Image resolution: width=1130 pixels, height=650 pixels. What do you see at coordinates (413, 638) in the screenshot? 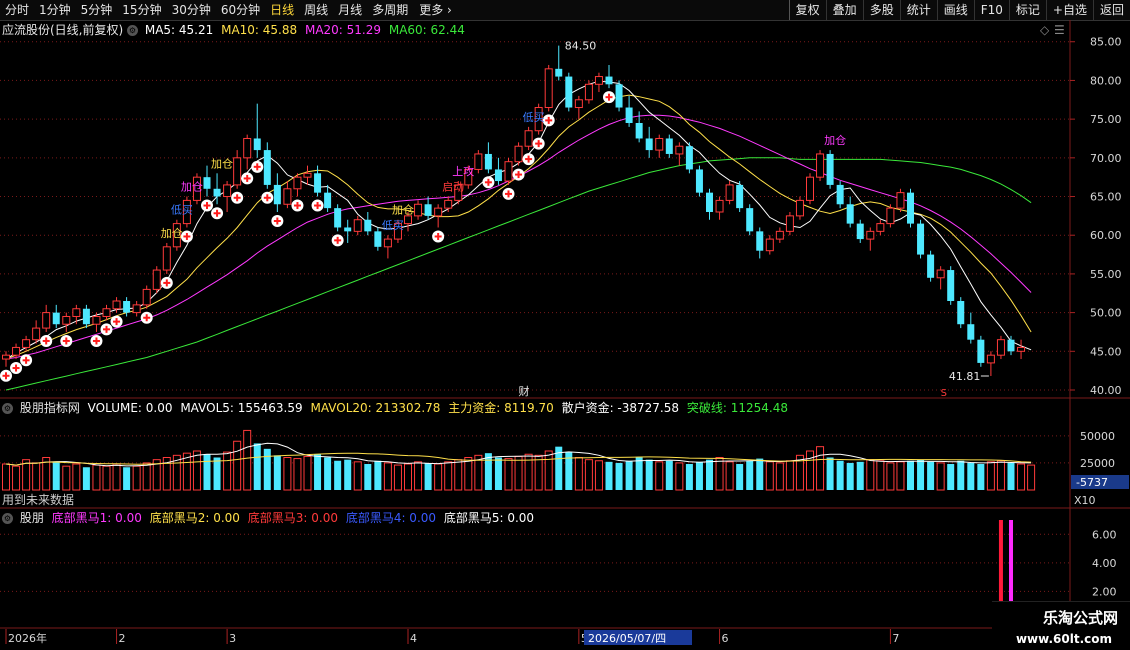
I see `date-tick-label: 4` at bounding box center [413, 638].